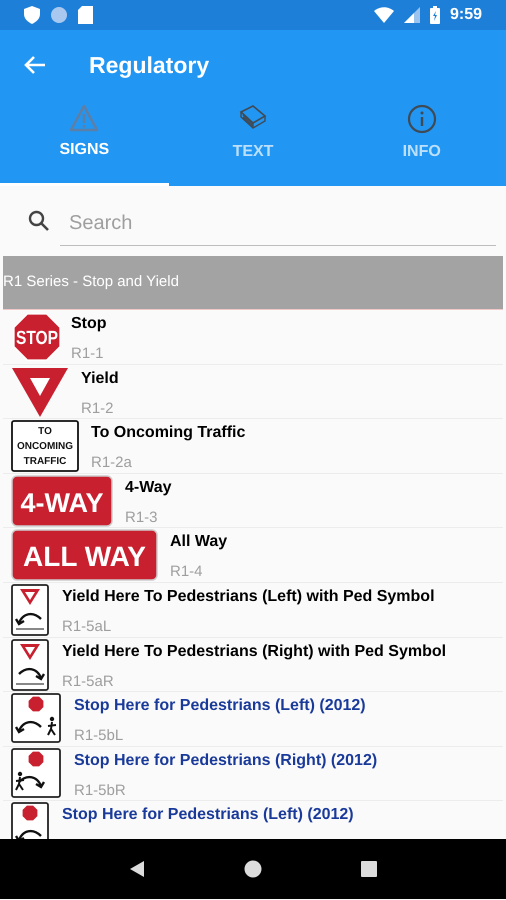 The width and height of the screenshot is (506, 900). I want to click on sign-code: R1-5aR, so click(88, 682).